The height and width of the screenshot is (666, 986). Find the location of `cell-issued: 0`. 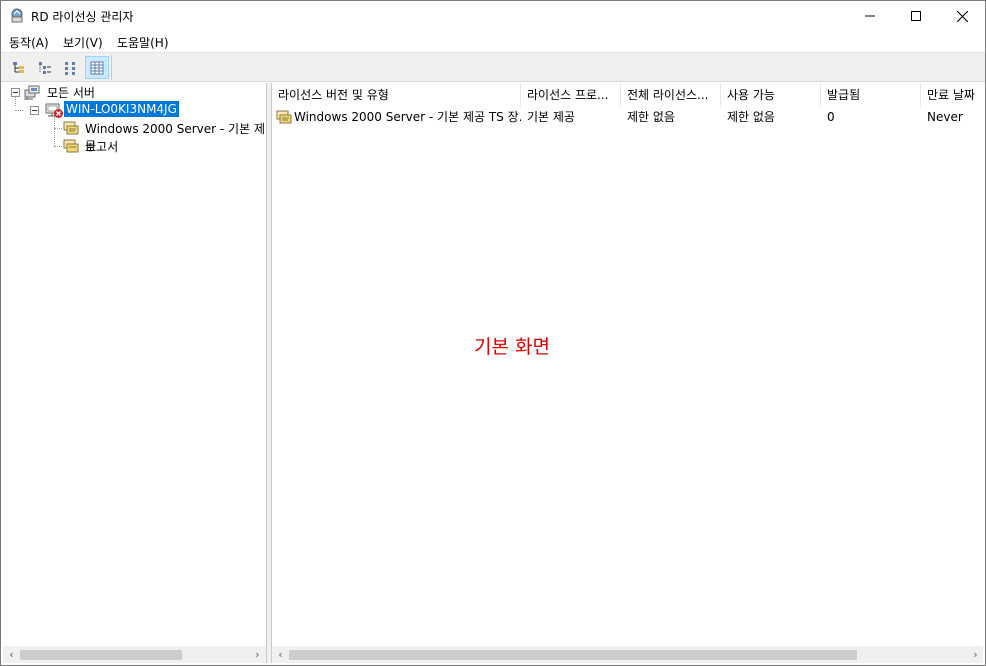

cell-issued: 0 is located at coordinates (831, 117).